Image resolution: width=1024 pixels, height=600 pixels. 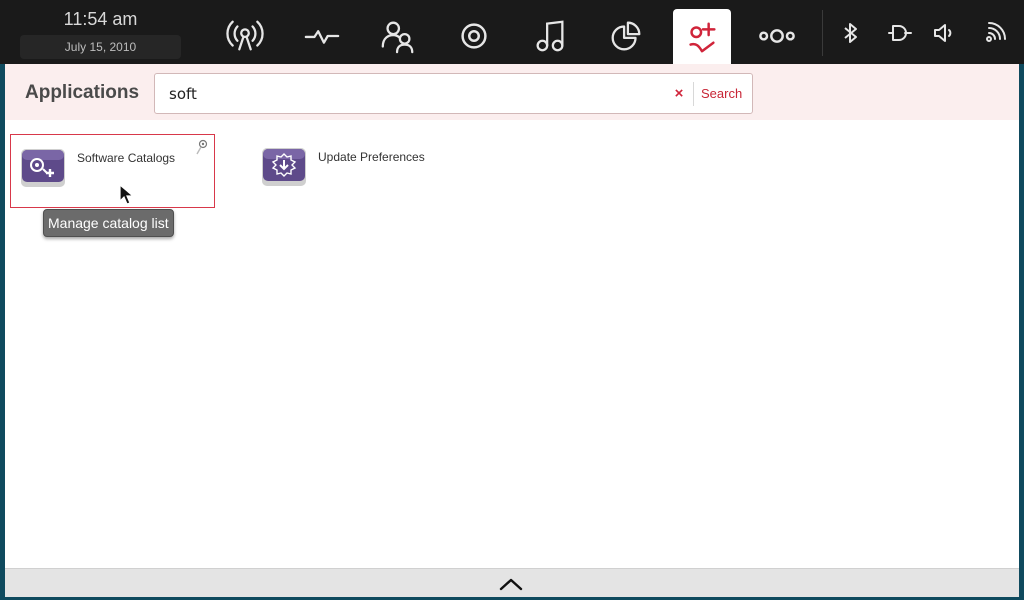 I want to click on mouse-cursor-icon, so click(x=127, y=194).